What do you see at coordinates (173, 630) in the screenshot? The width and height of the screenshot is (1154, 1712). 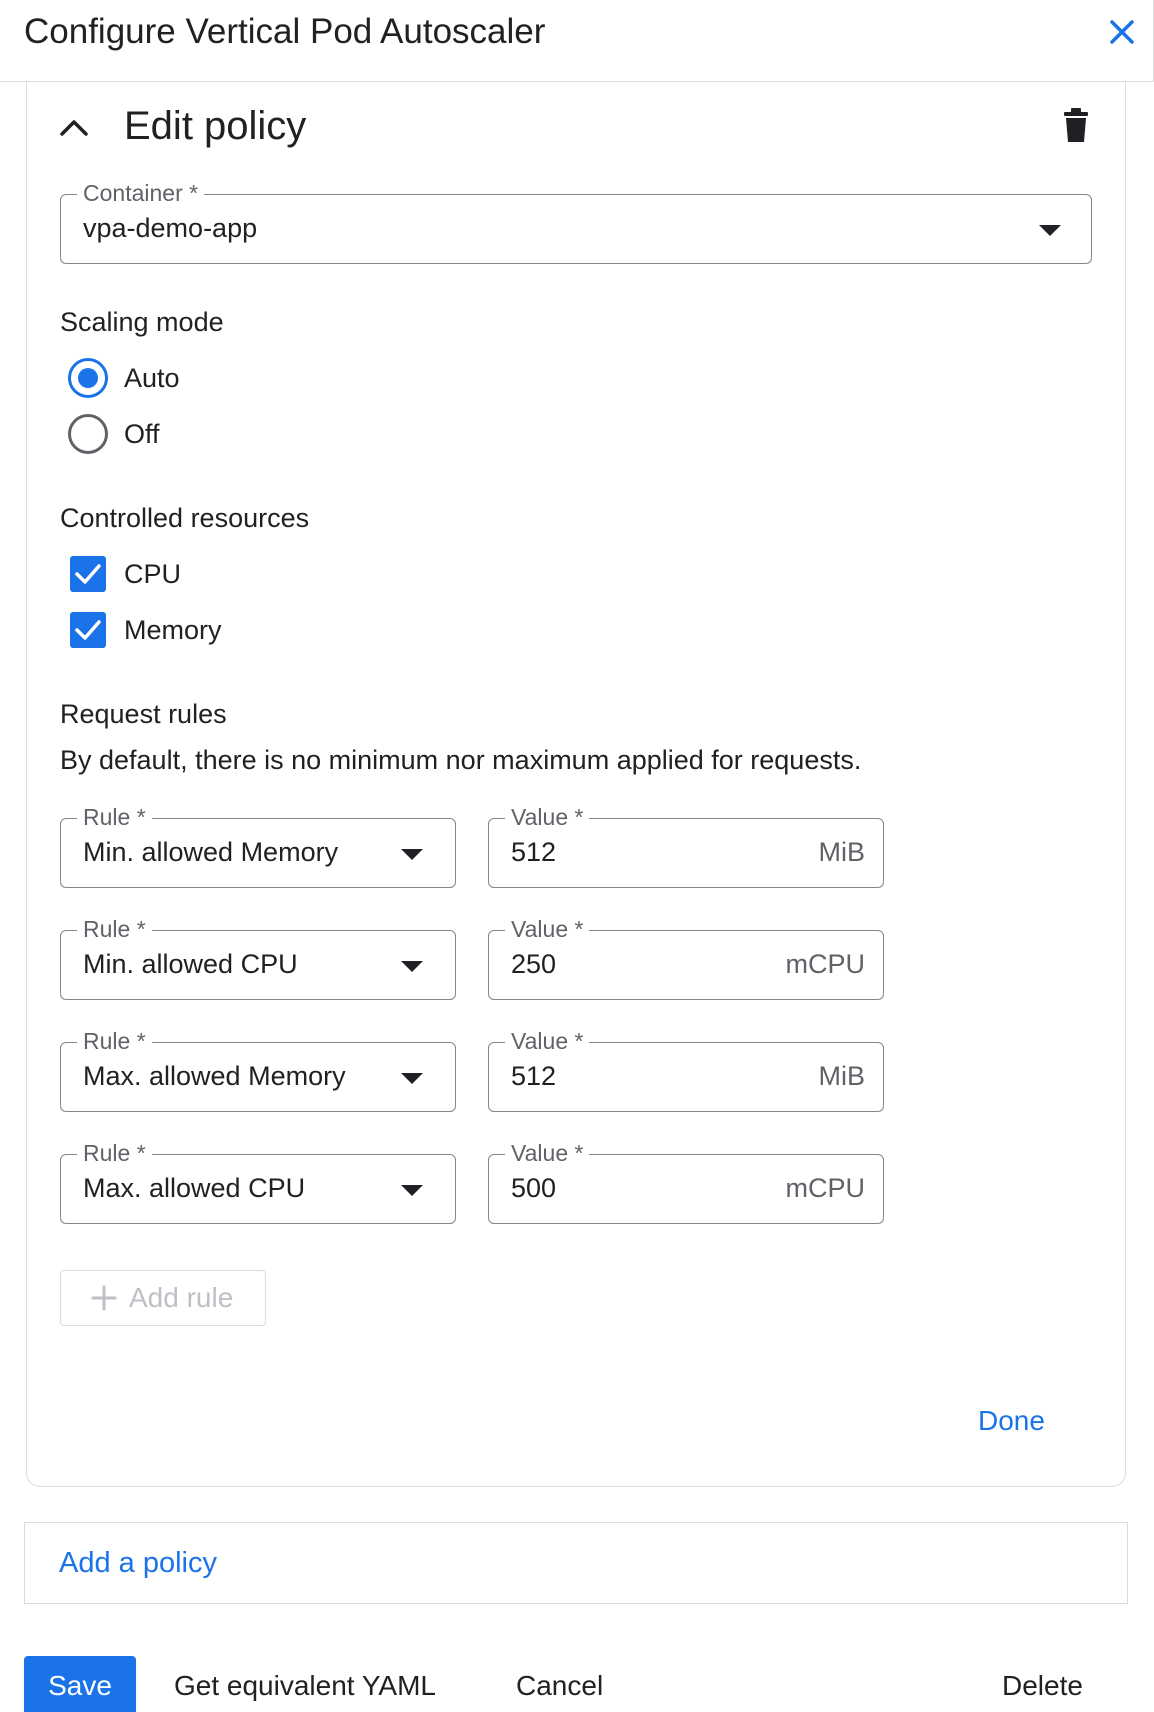 I see `checkbox-memory-label: Memory` at bounding box center [173, 630].